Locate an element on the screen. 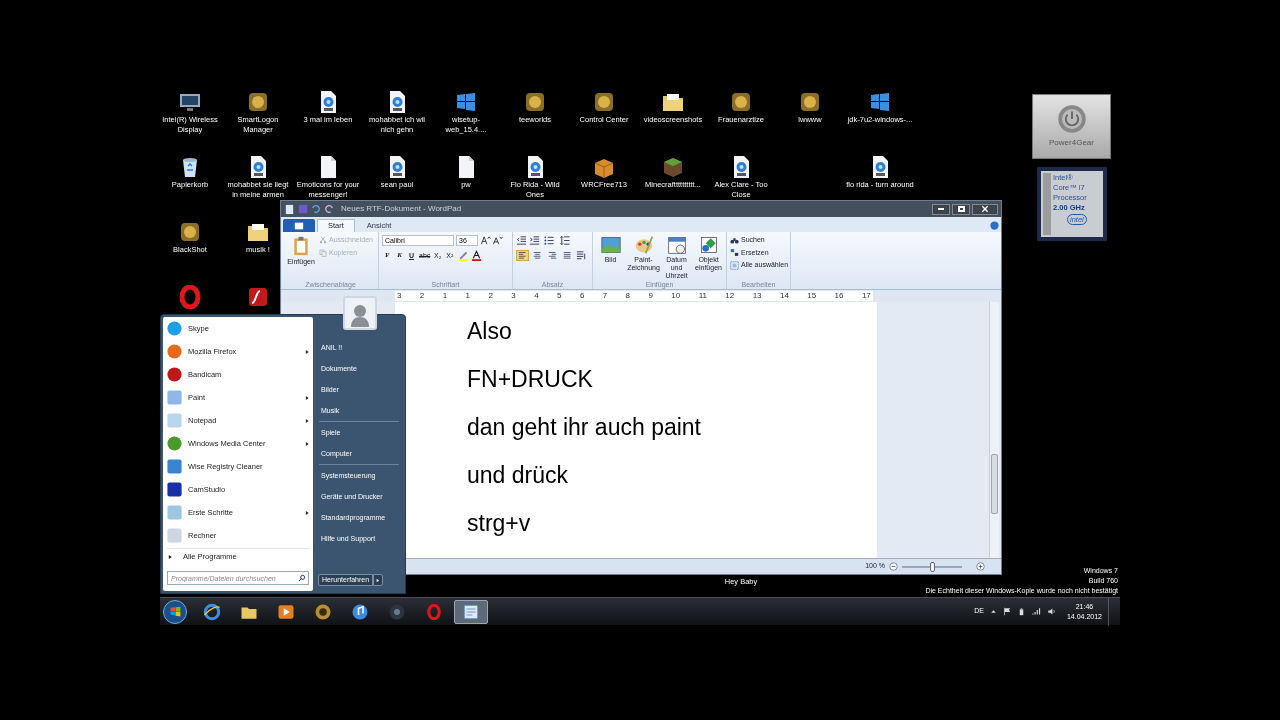 This screenshot has width=1280, height=720. close-button is located at coordinates (985, 209).